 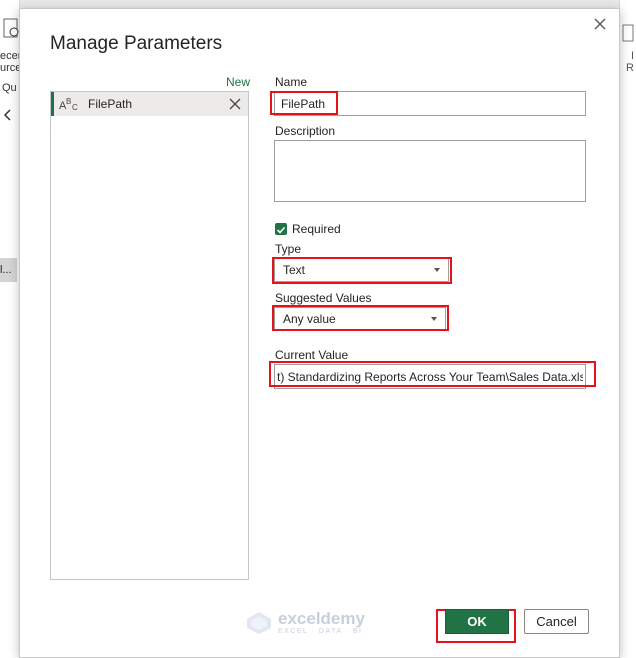 I want to click on recent-sources-icon, so click(x=11, y=29).